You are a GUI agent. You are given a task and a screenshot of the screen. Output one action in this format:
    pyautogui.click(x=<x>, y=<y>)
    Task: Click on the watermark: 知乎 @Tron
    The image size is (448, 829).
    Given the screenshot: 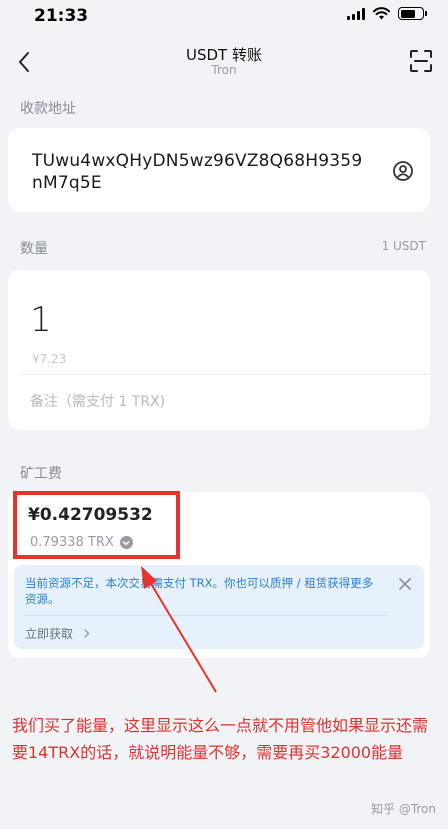 What is the action you would take?
    pyautogui.click(x=403, y=809)
    